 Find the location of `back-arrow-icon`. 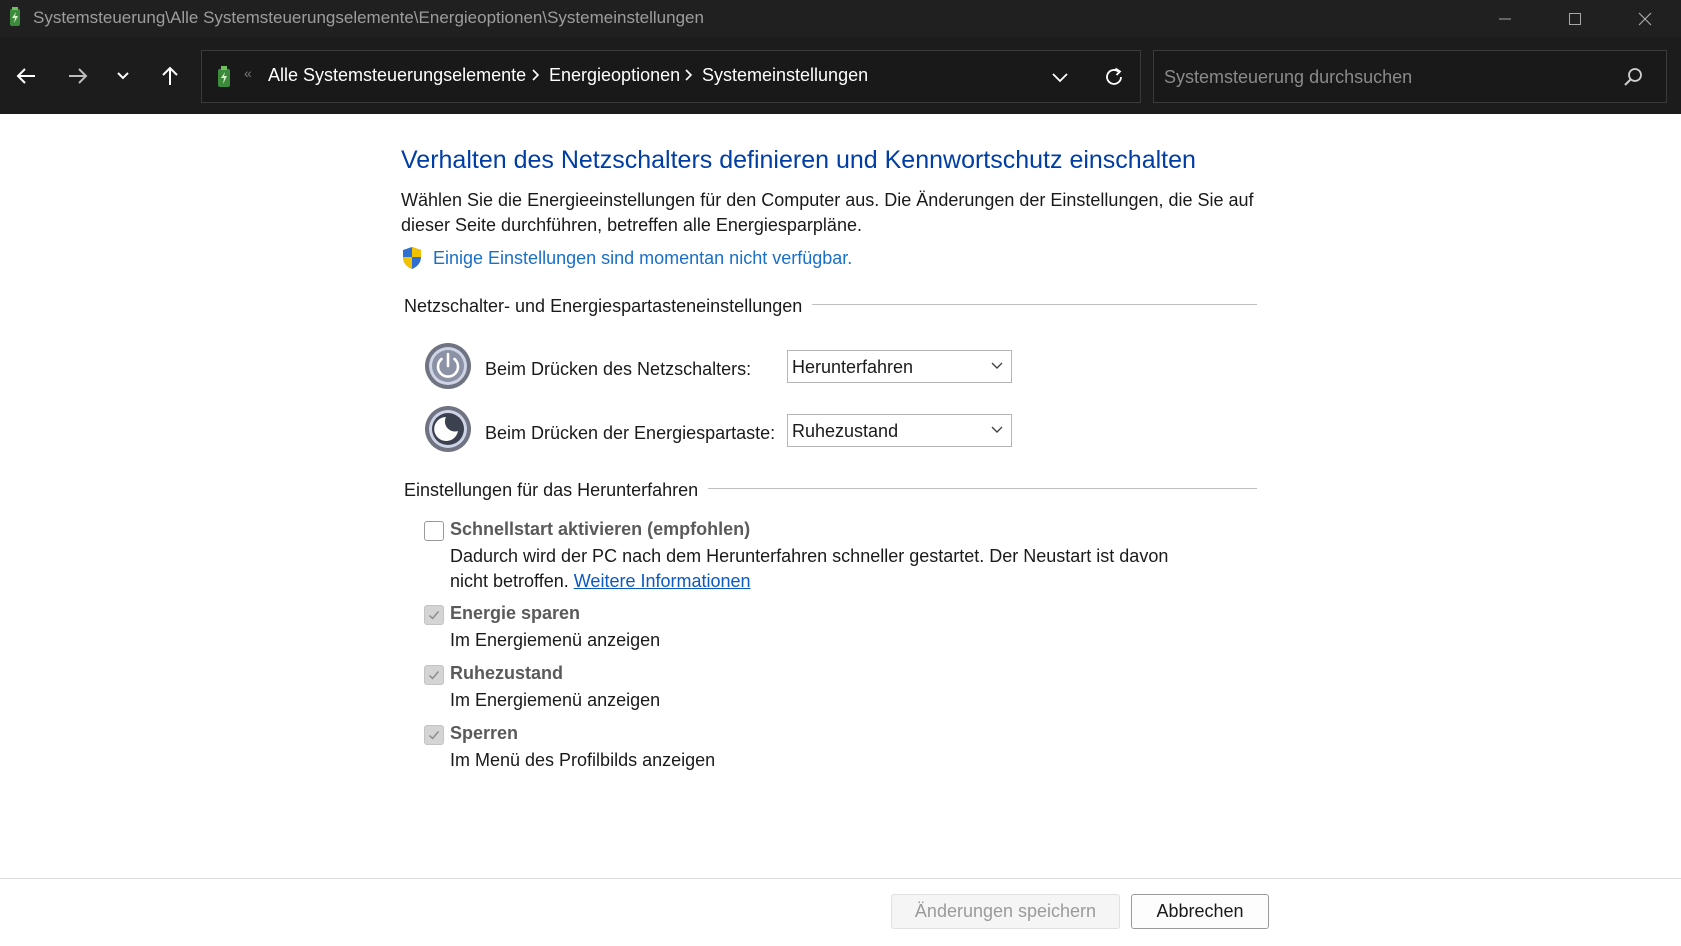

back-arrow-icon is located at coordinates (25, 76).